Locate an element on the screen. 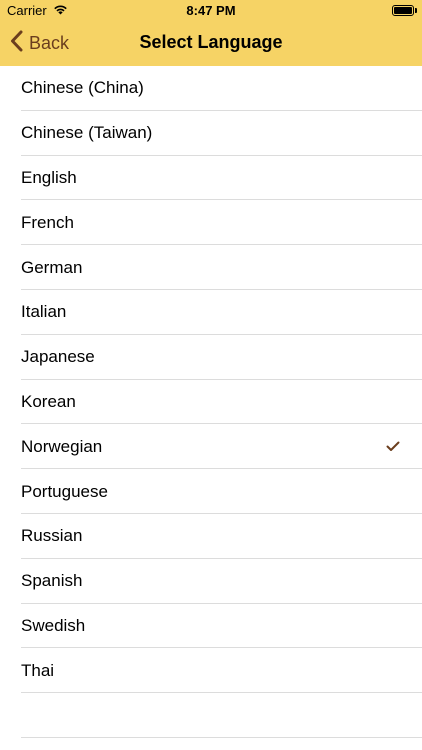 This screenshot has height=750, width=422. language-label: Korean is located at coordinates (48, 401).